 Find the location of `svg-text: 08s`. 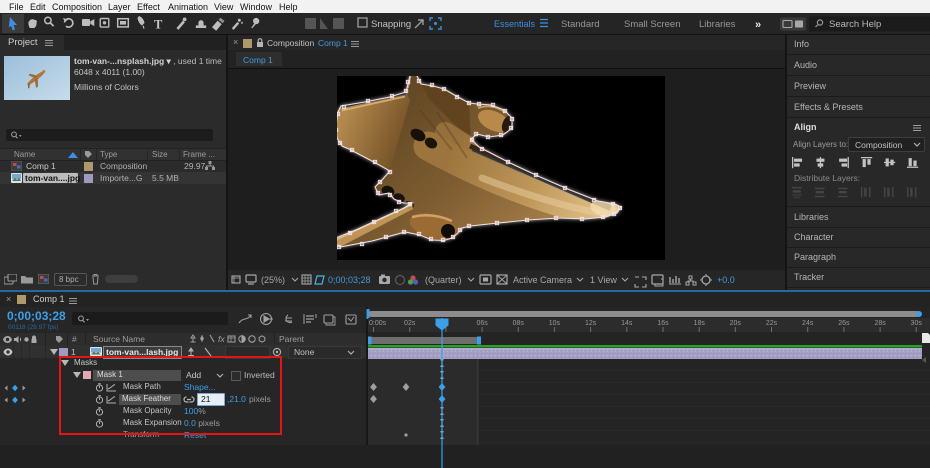

svg-text: 08s is located at coordinates (519, 323).